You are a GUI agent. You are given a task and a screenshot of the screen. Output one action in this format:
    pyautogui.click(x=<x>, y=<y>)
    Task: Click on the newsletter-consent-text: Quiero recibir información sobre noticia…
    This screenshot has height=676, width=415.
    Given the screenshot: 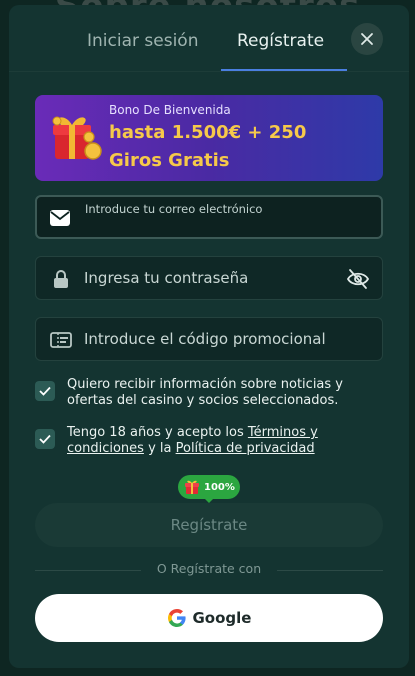 What is the action you would take?
    pyautogui.click(x=205, y=392)
    